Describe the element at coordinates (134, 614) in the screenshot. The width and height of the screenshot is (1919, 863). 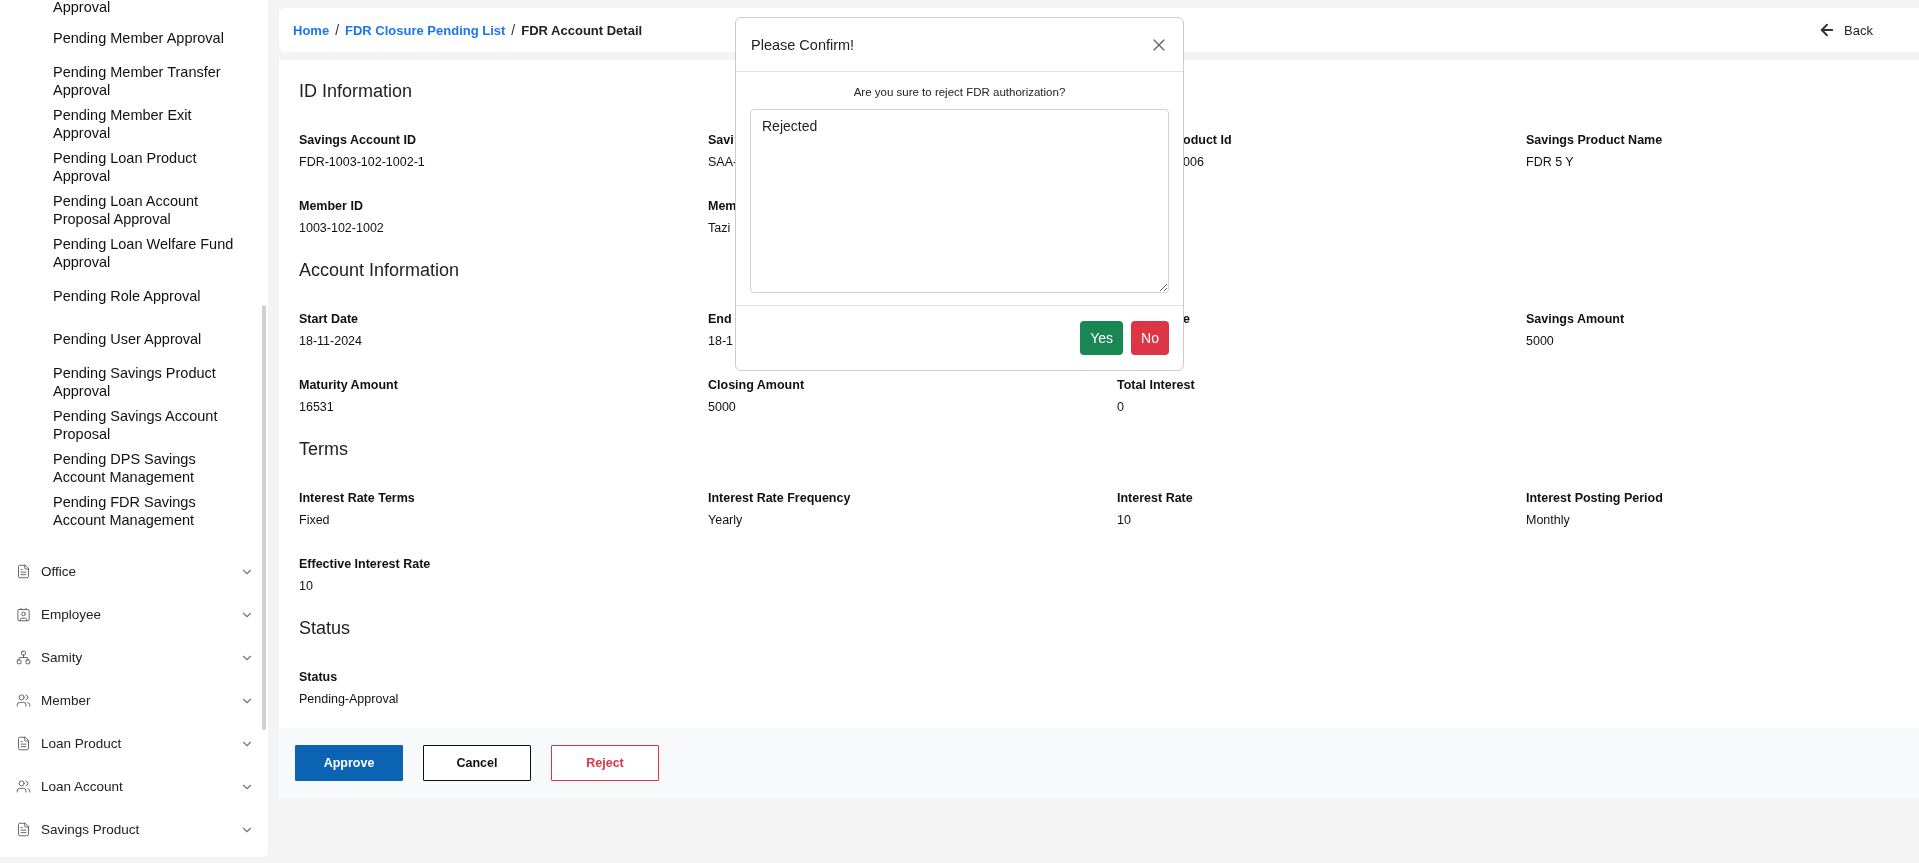
I see `sidebar-menu-item: Employee` at that location.